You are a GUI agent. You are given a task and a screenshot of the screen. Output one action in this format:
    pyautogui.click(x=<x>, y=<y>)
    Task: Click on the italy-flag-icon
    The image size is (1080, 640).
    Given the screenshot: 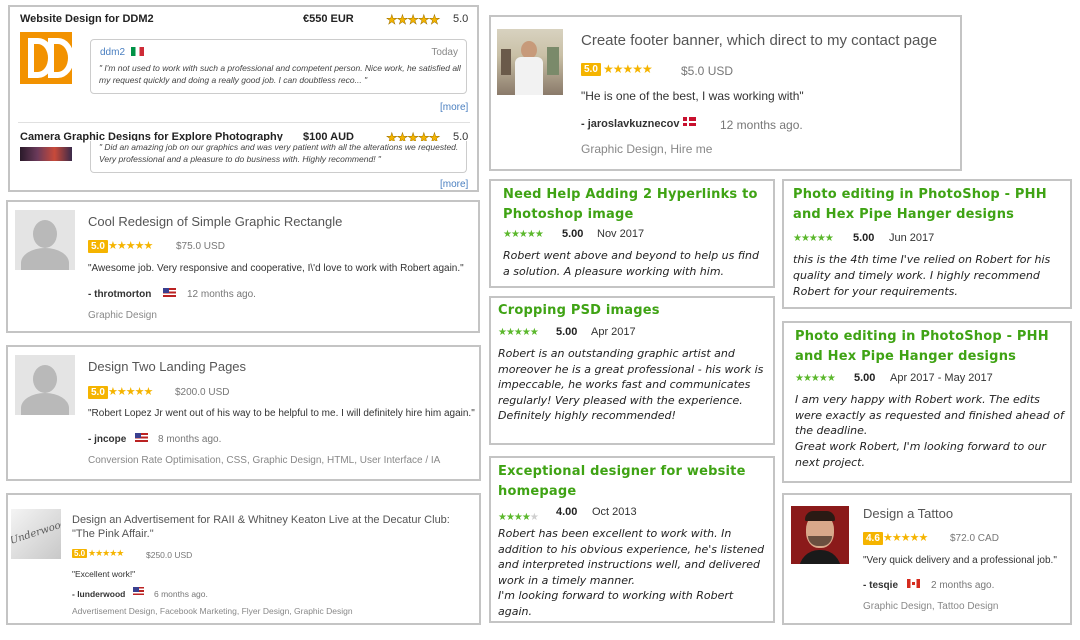 What is the action you would take?
    pyautogui.click(x=137, y=51)
    